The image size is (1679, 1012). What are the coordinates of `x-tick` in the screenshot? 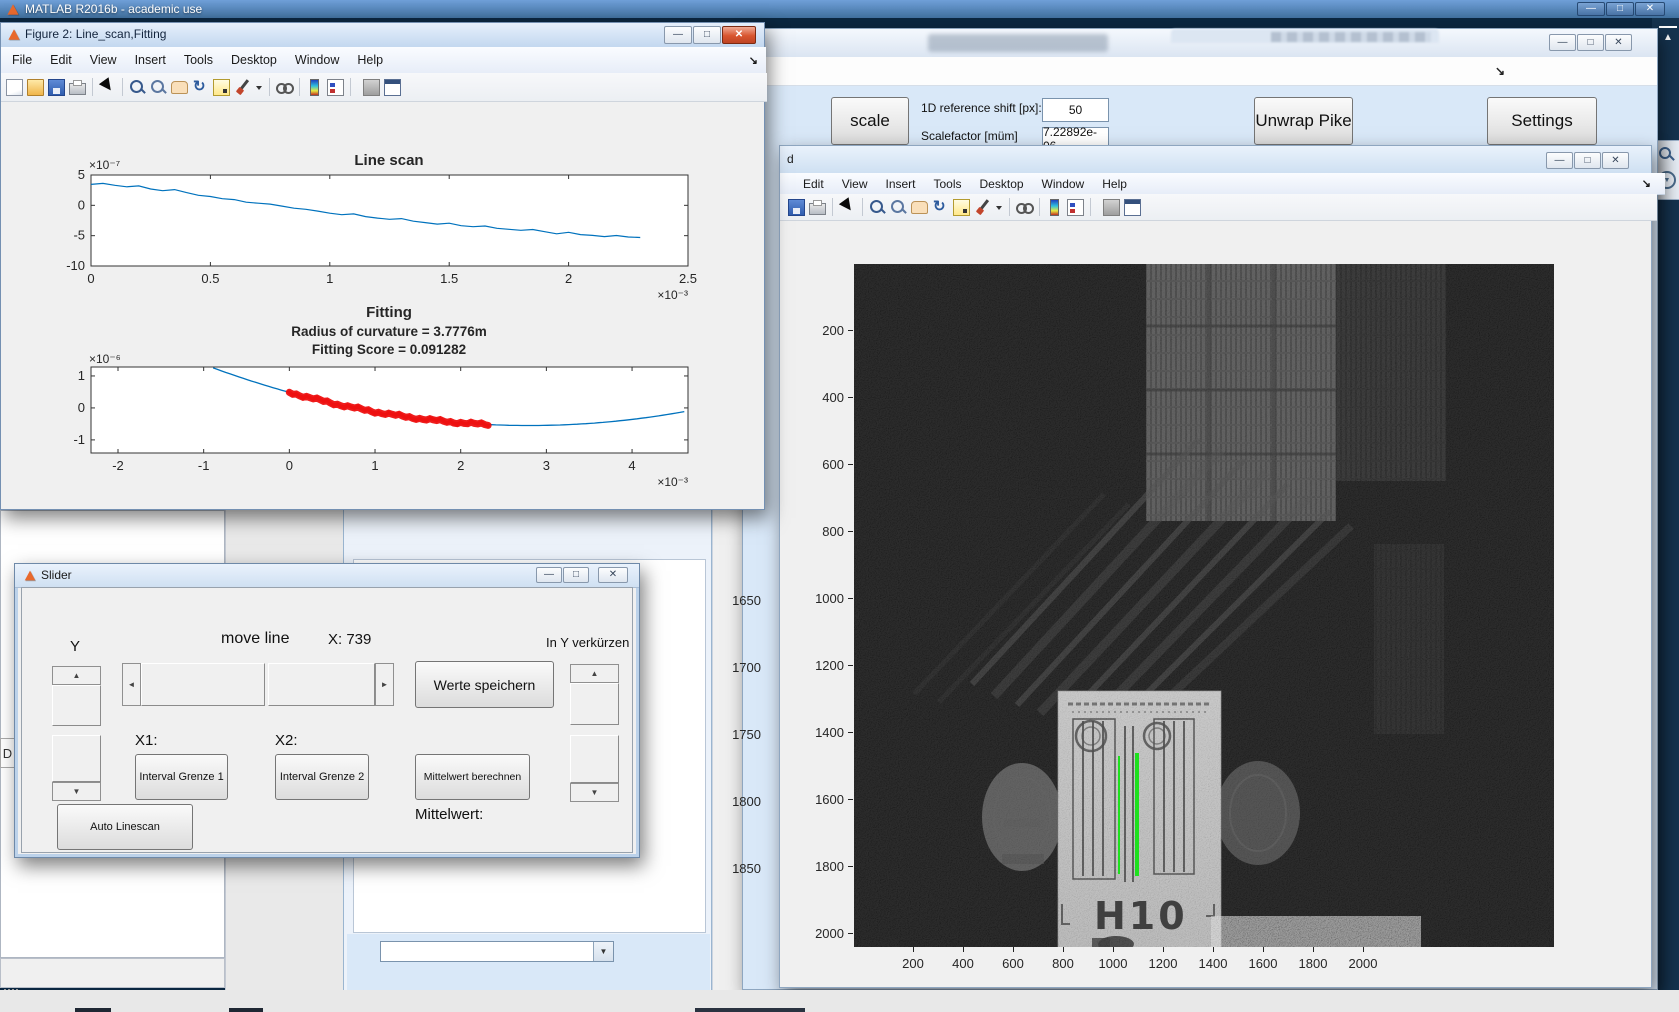 It's located at (1163, 949).